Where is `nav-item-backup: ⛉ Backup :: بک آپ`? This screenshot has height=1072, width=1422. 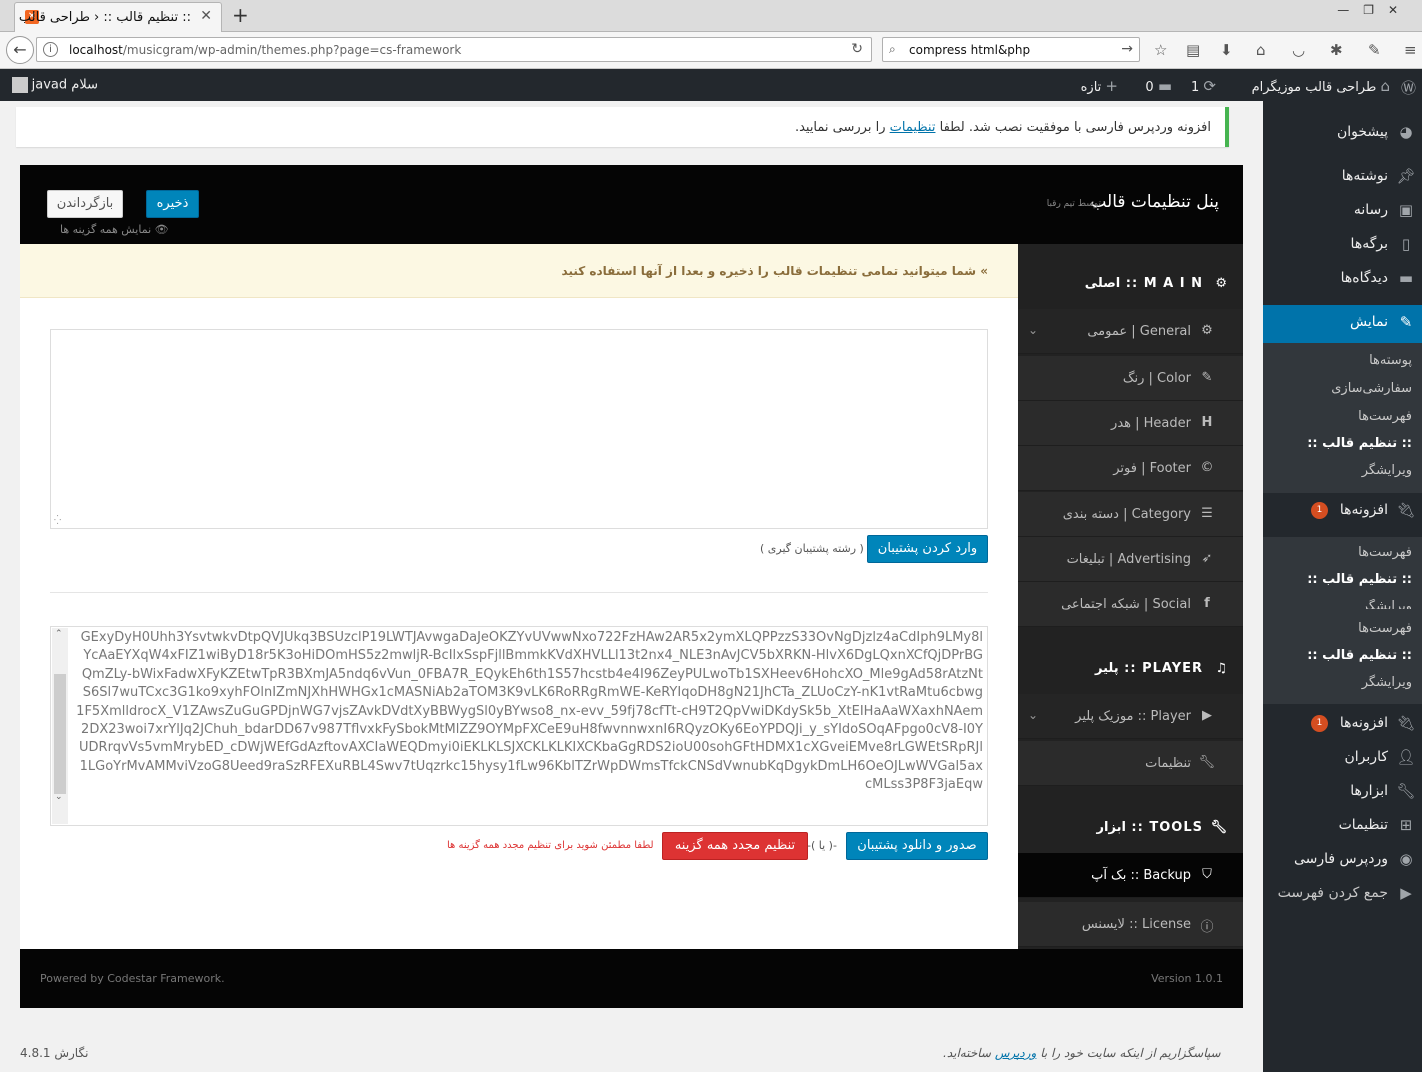 nav-item-backup: ⛉ Backup :: بک آپ is located at coordinates (1127, 875).